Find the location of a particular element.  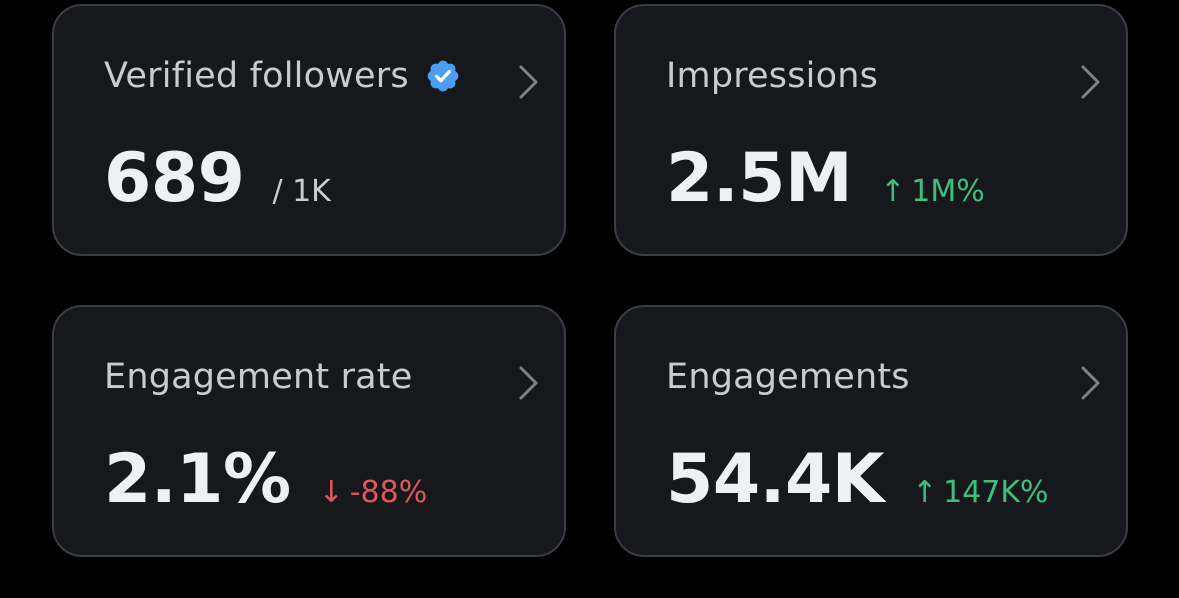

arrow-down-icon: ↓ is located at coordinates (331, 492).